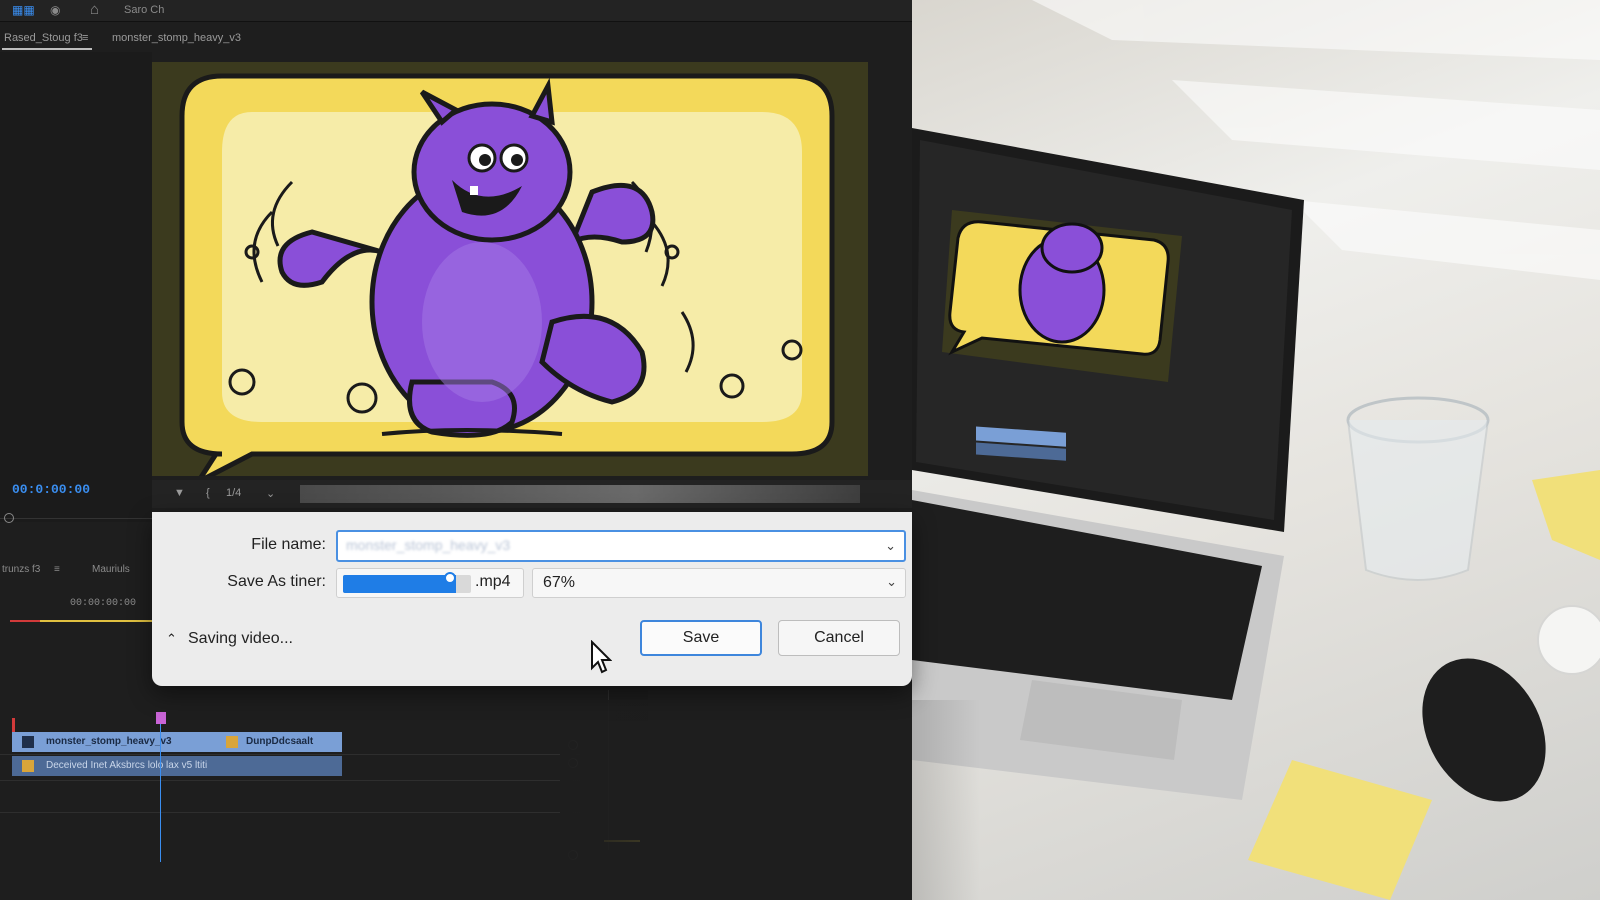  What do you see at coordinates (103, 603) in the screenshot?
I see `timeline-timecode: 00:00:00:00` at bounding box center [103, 603].